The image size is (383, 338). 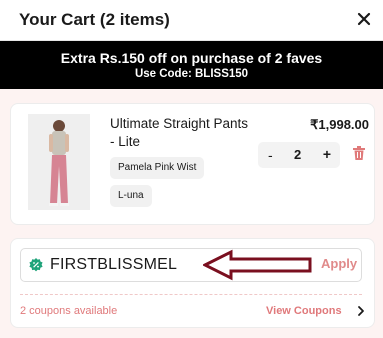 I want to click on product-image, so click(x=59, y=162).